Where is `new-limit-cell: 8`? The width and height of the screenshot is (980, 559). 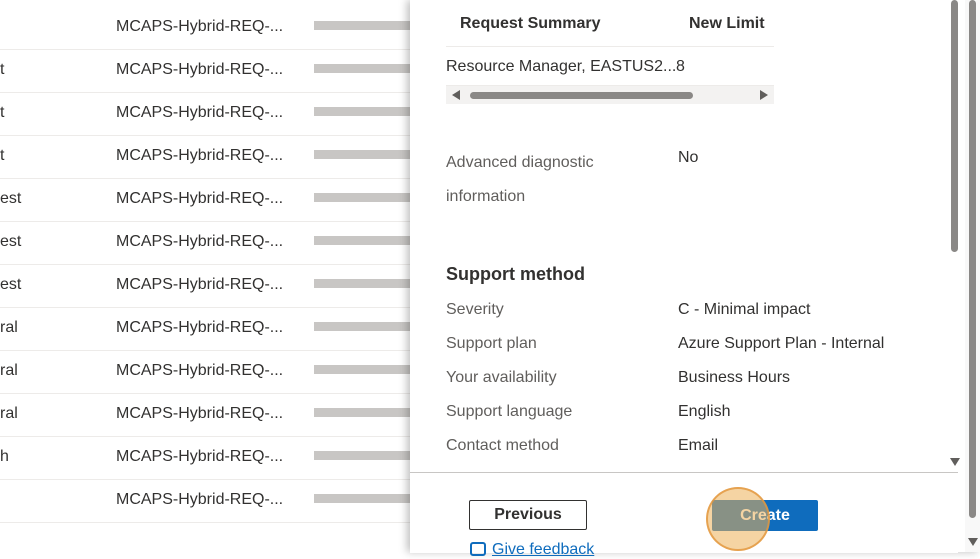 new-limit-cell: 8 is located at coordinates (680, 66).